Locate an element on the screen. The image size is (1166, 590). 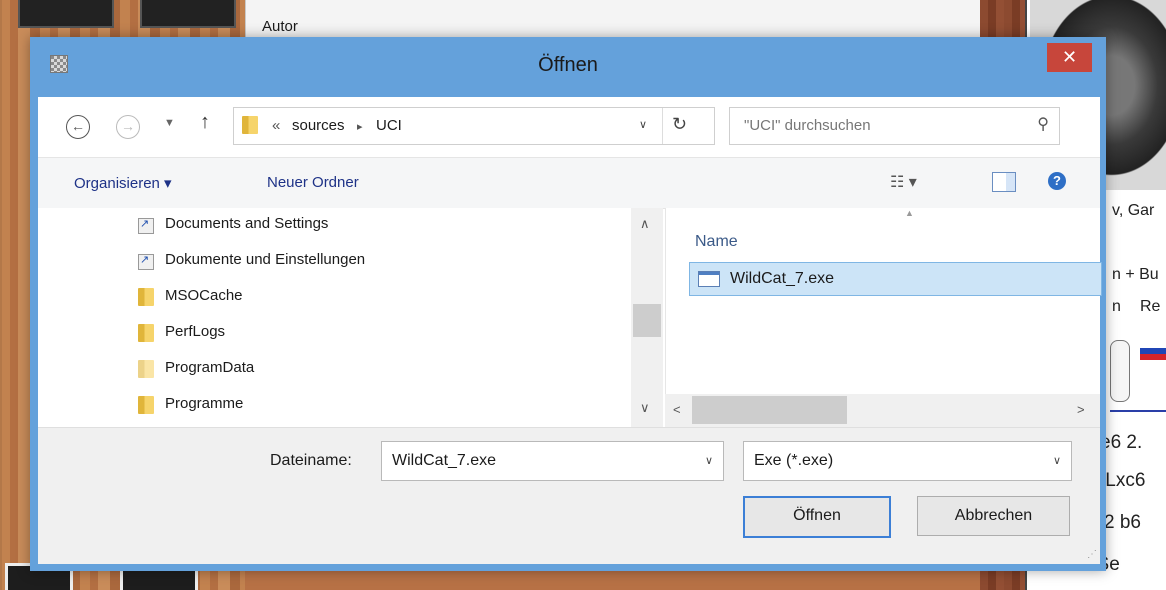
refresh-icon: ↻ is located at coordinates (679, 124).